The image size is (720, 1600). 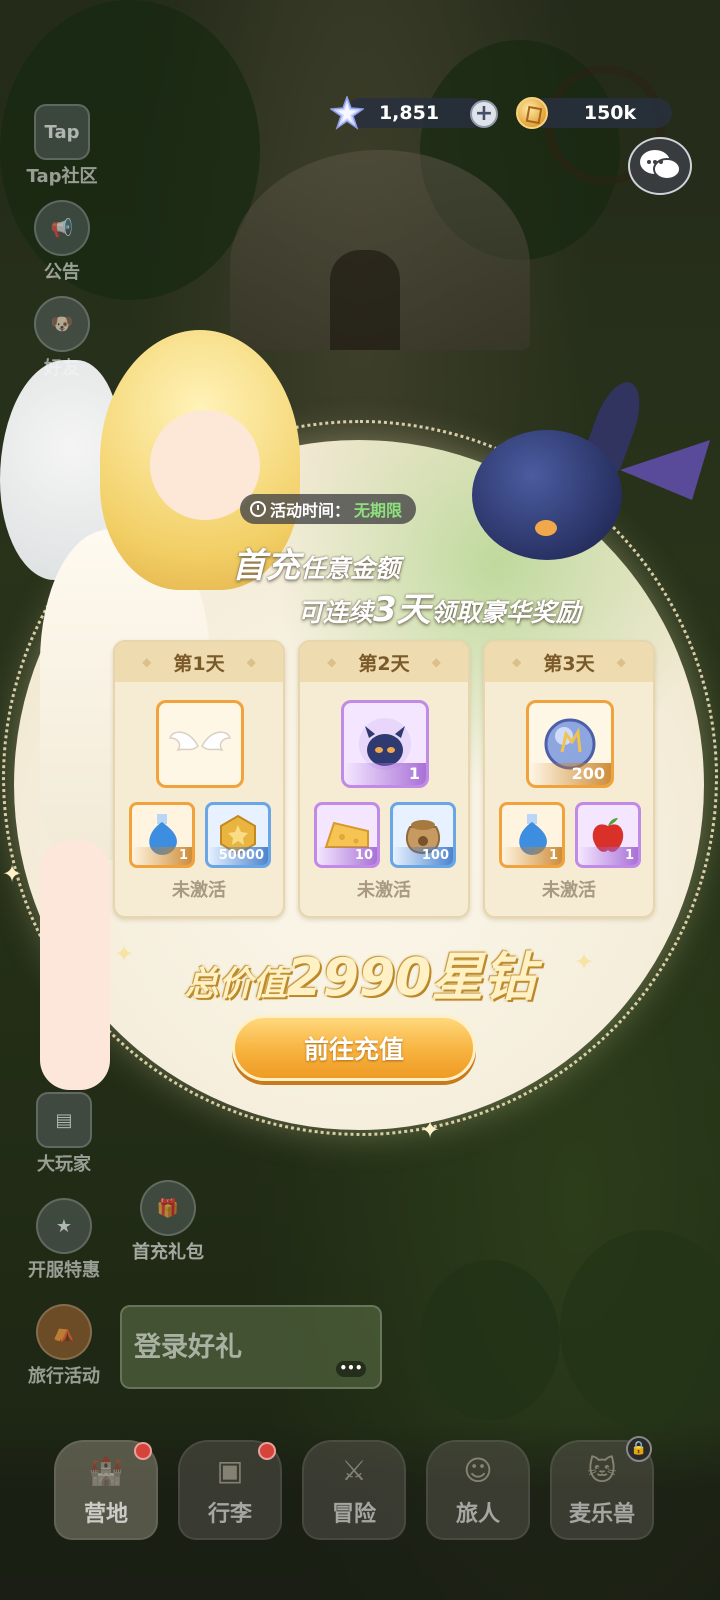 I want to click on side-big-player: ▤ 大玩家, so click(x=64, y=1134).